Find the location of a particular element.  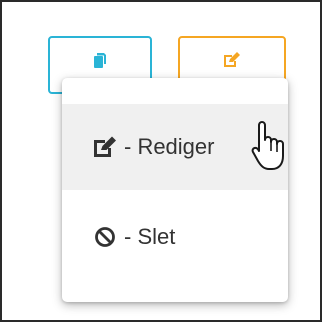

menu-item-delete-label: - Slet is located at coordinates (150, 236).